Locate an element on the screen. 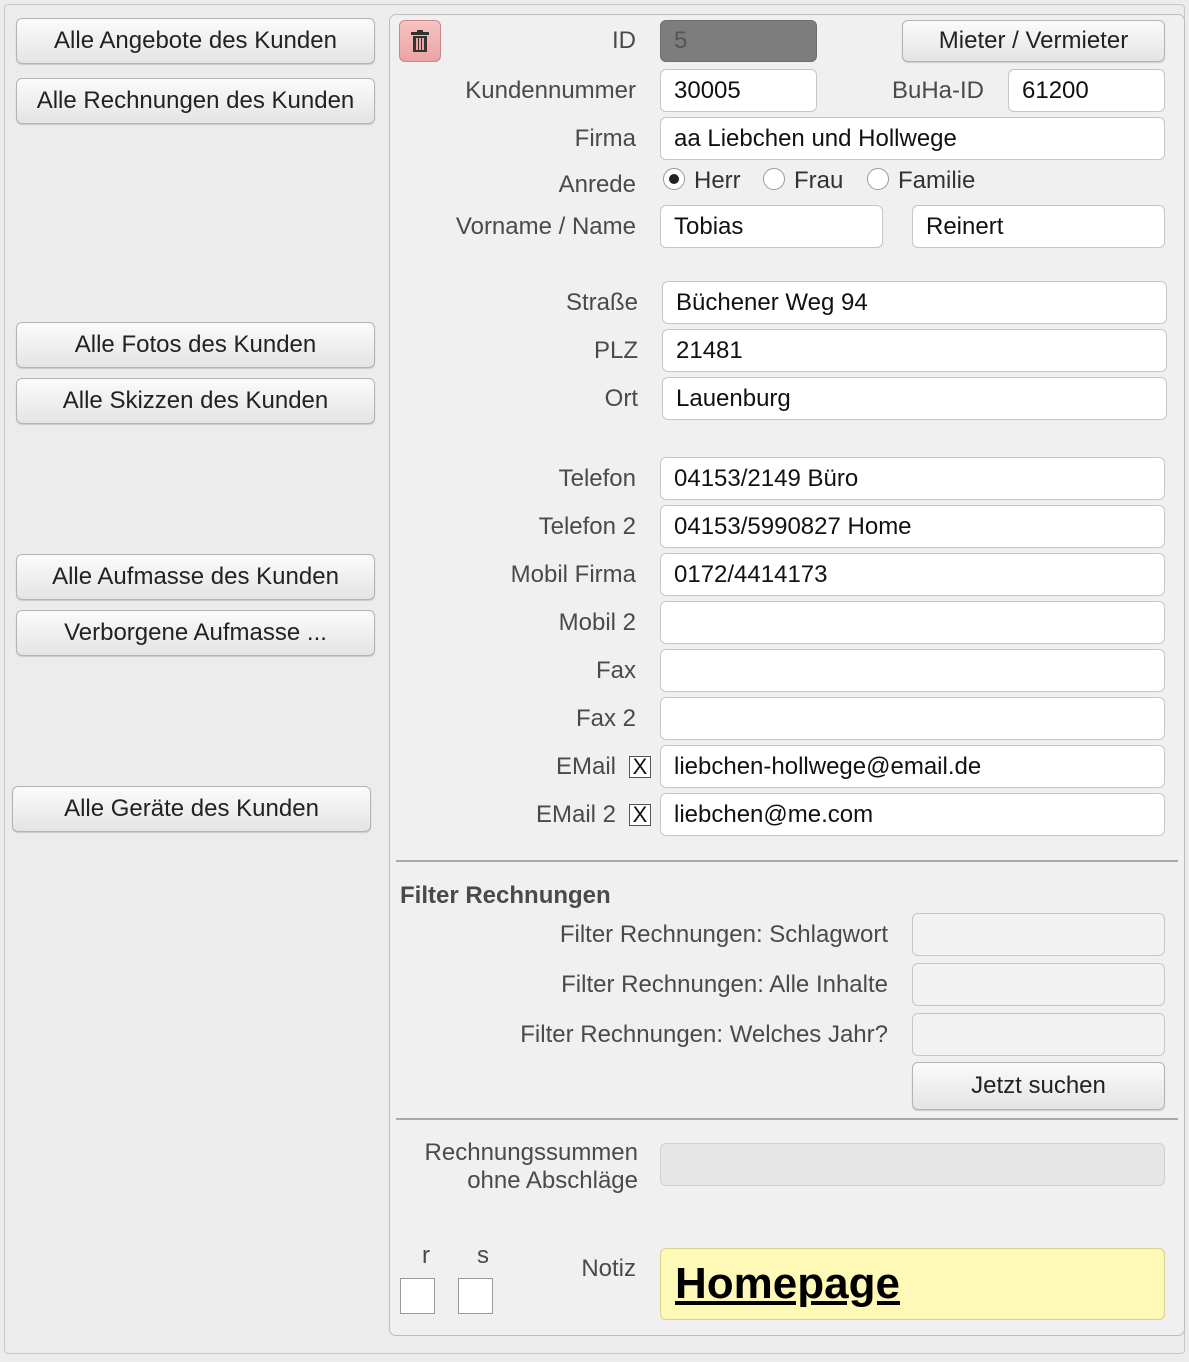 Image resolution: width=1189 pixels, height=1362 pixels. filter-year-label: Filter Rechnungen: Welches Jahr? is located at coordinates (704, 1034).